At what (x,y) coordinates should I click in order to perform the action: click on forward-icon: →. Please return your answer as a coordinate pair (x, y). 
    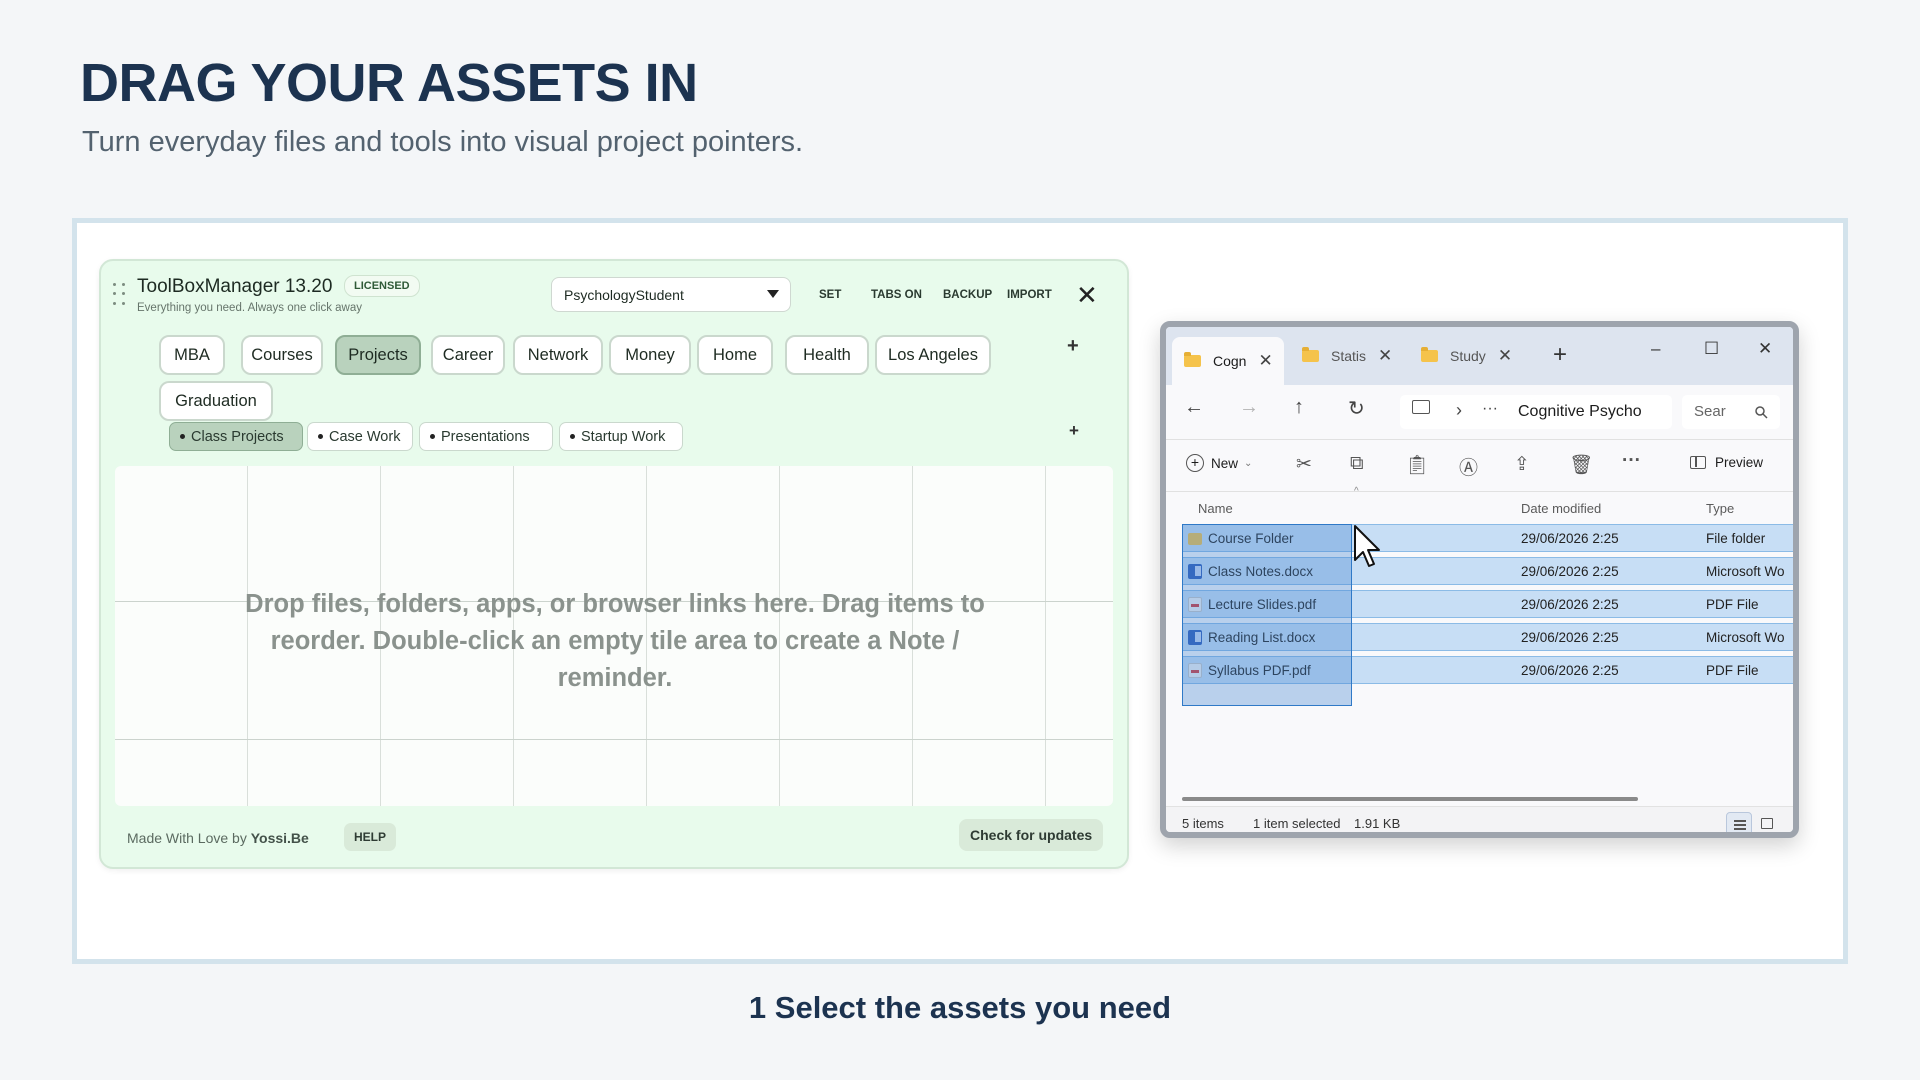
    Looking at the image, I should click on (1249, 407).